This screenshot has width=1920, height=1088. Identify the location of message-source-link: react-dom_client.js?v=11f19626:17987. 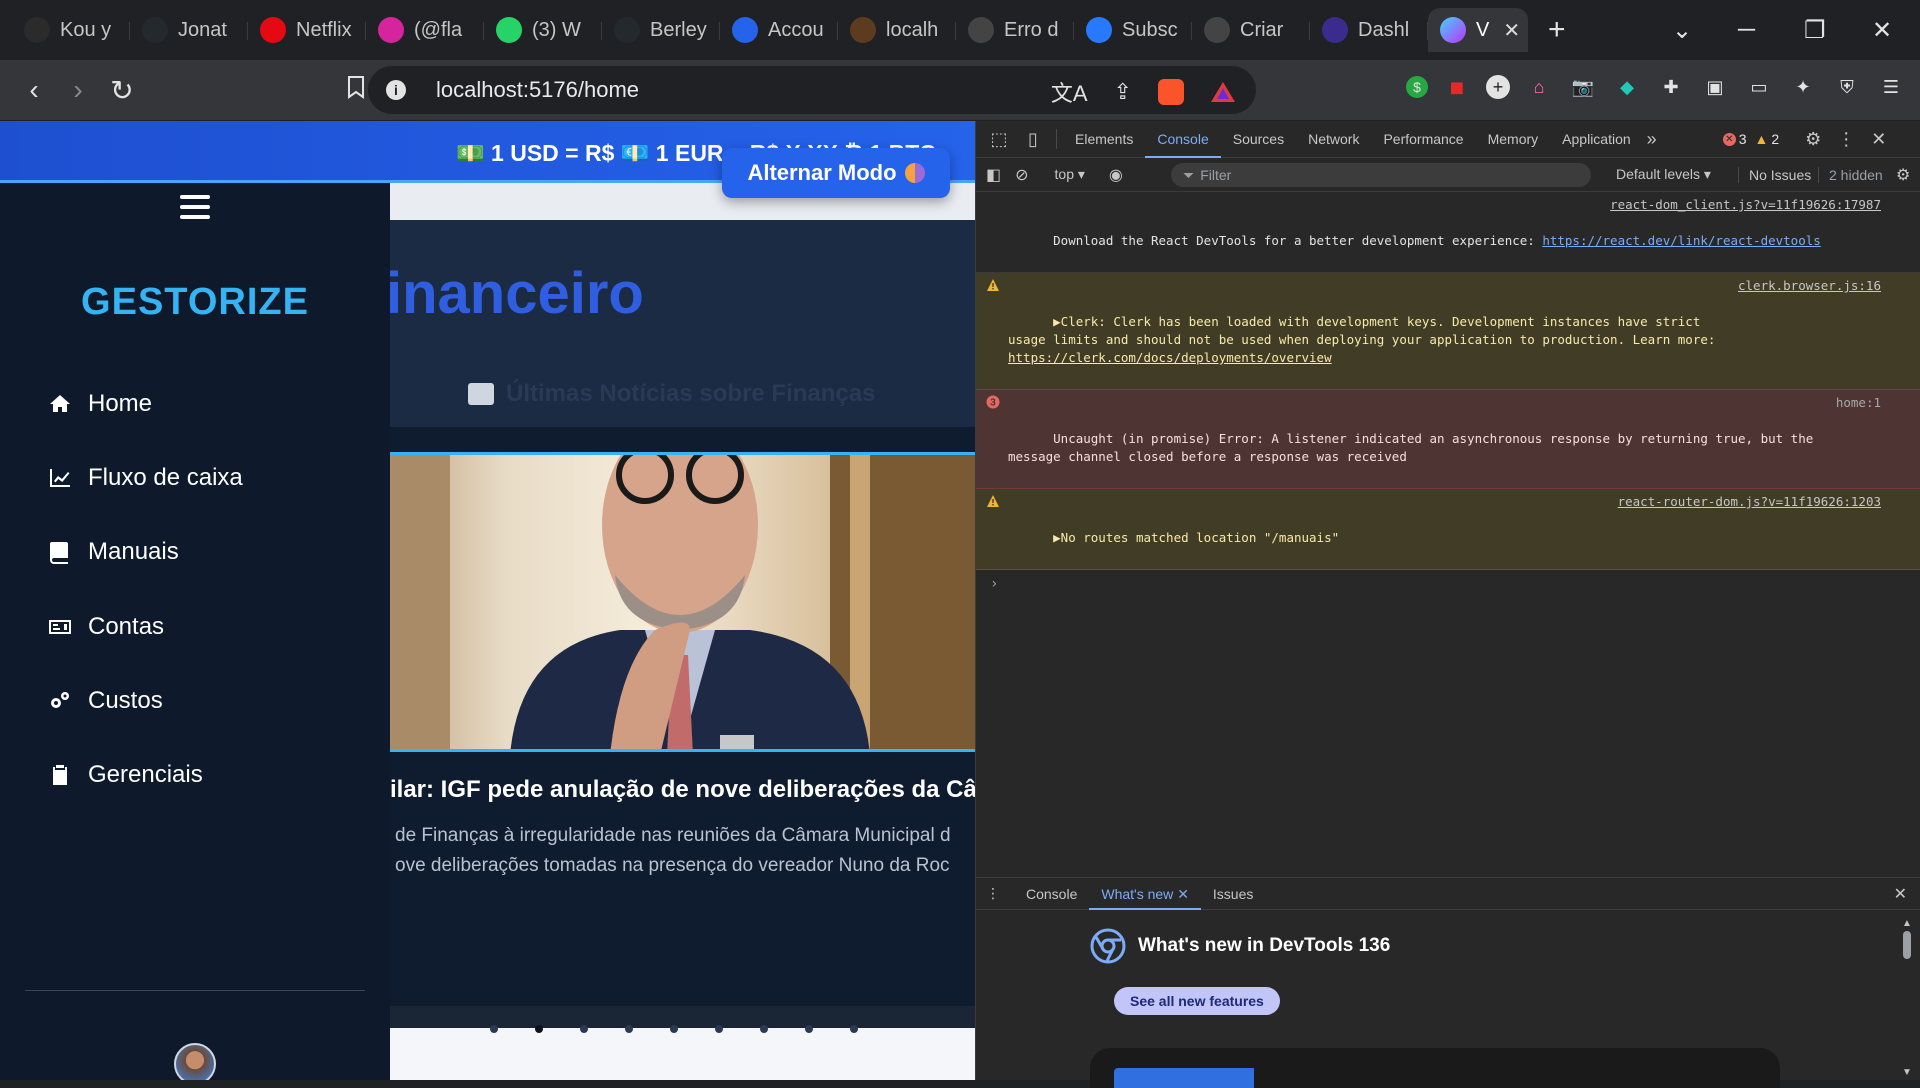
(1745, 205).